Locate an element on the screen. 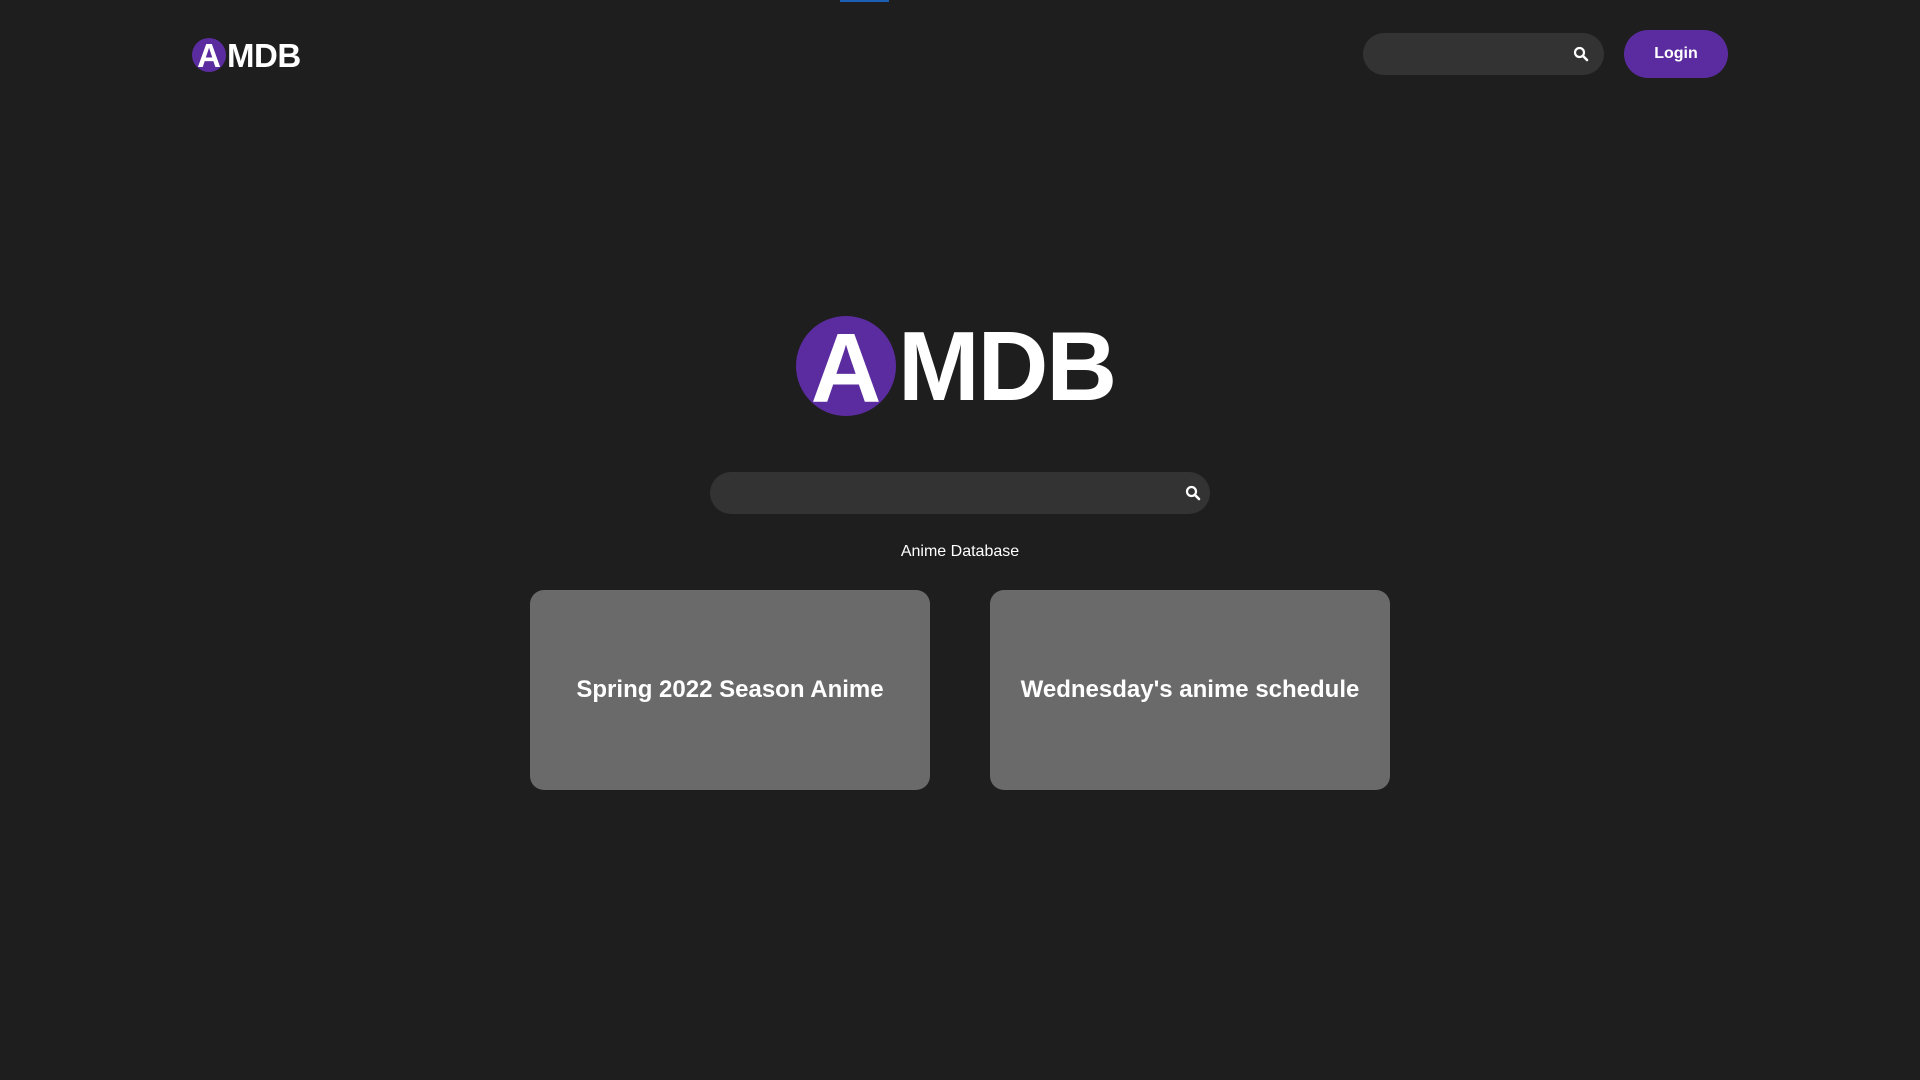 The image size is (1920, 1080). hero-logo: A MDB is located at coordinates (956, 366).